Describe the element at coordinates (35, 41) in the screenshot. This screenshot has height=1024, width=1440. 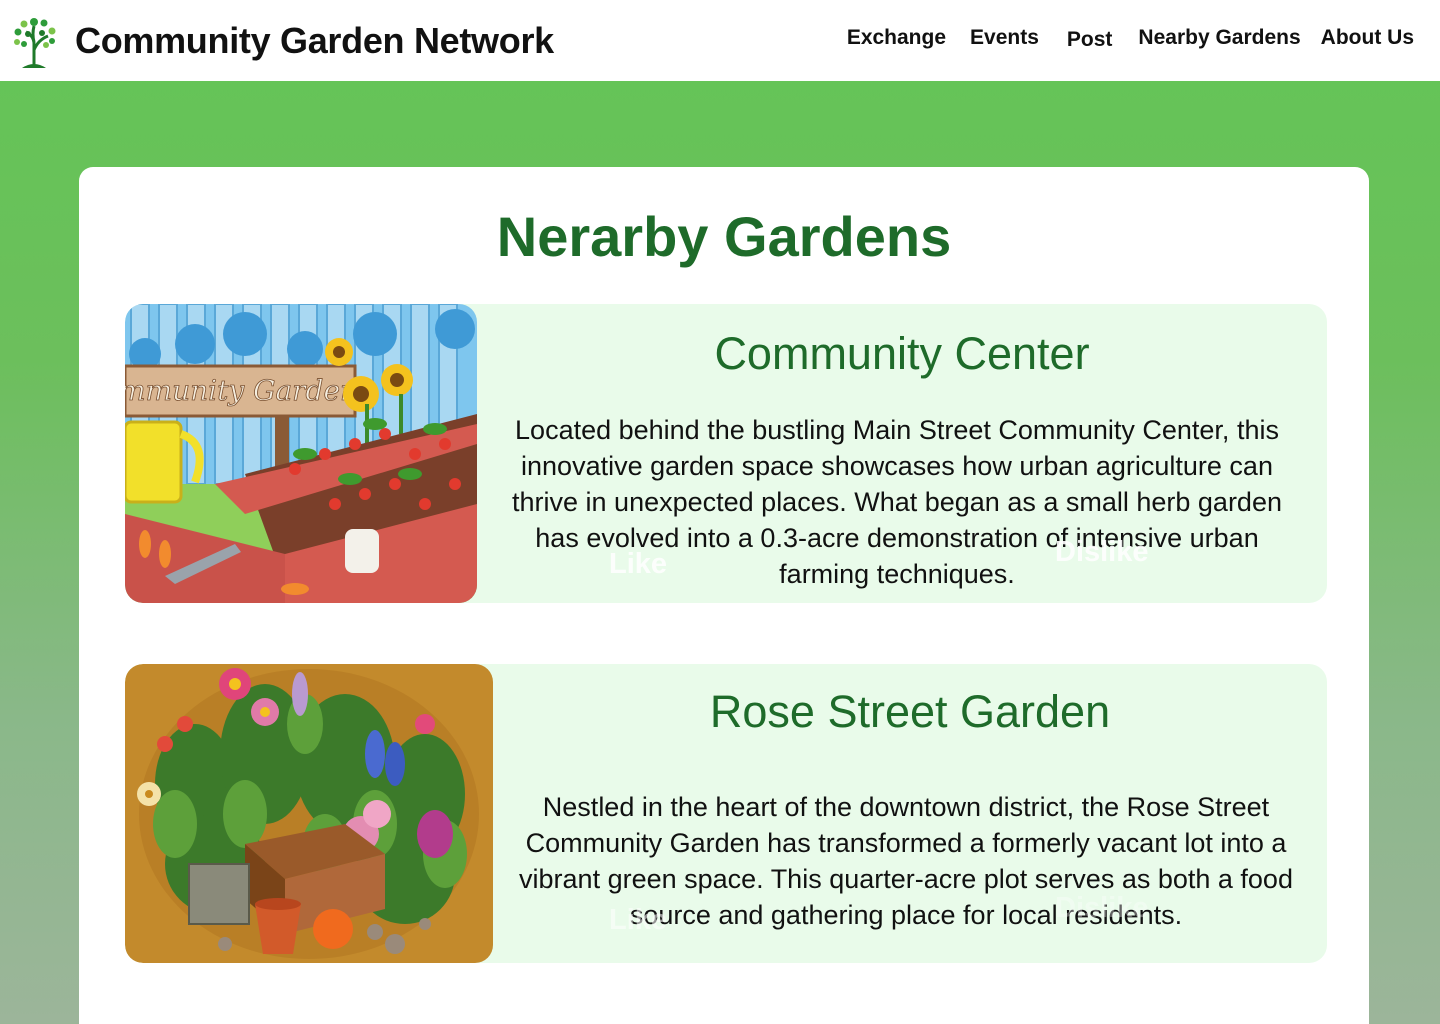
I see `tree-logo-icon` at that location.